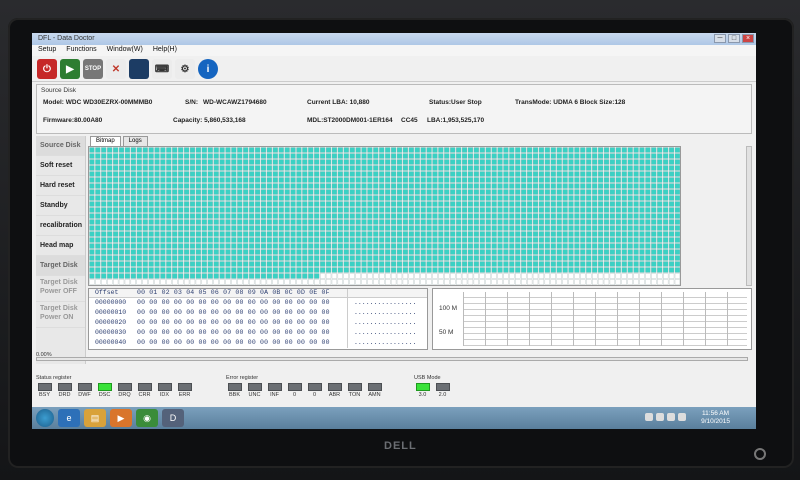  I want to click on tab-strip: Bitmap Logs, so click(420, 141).